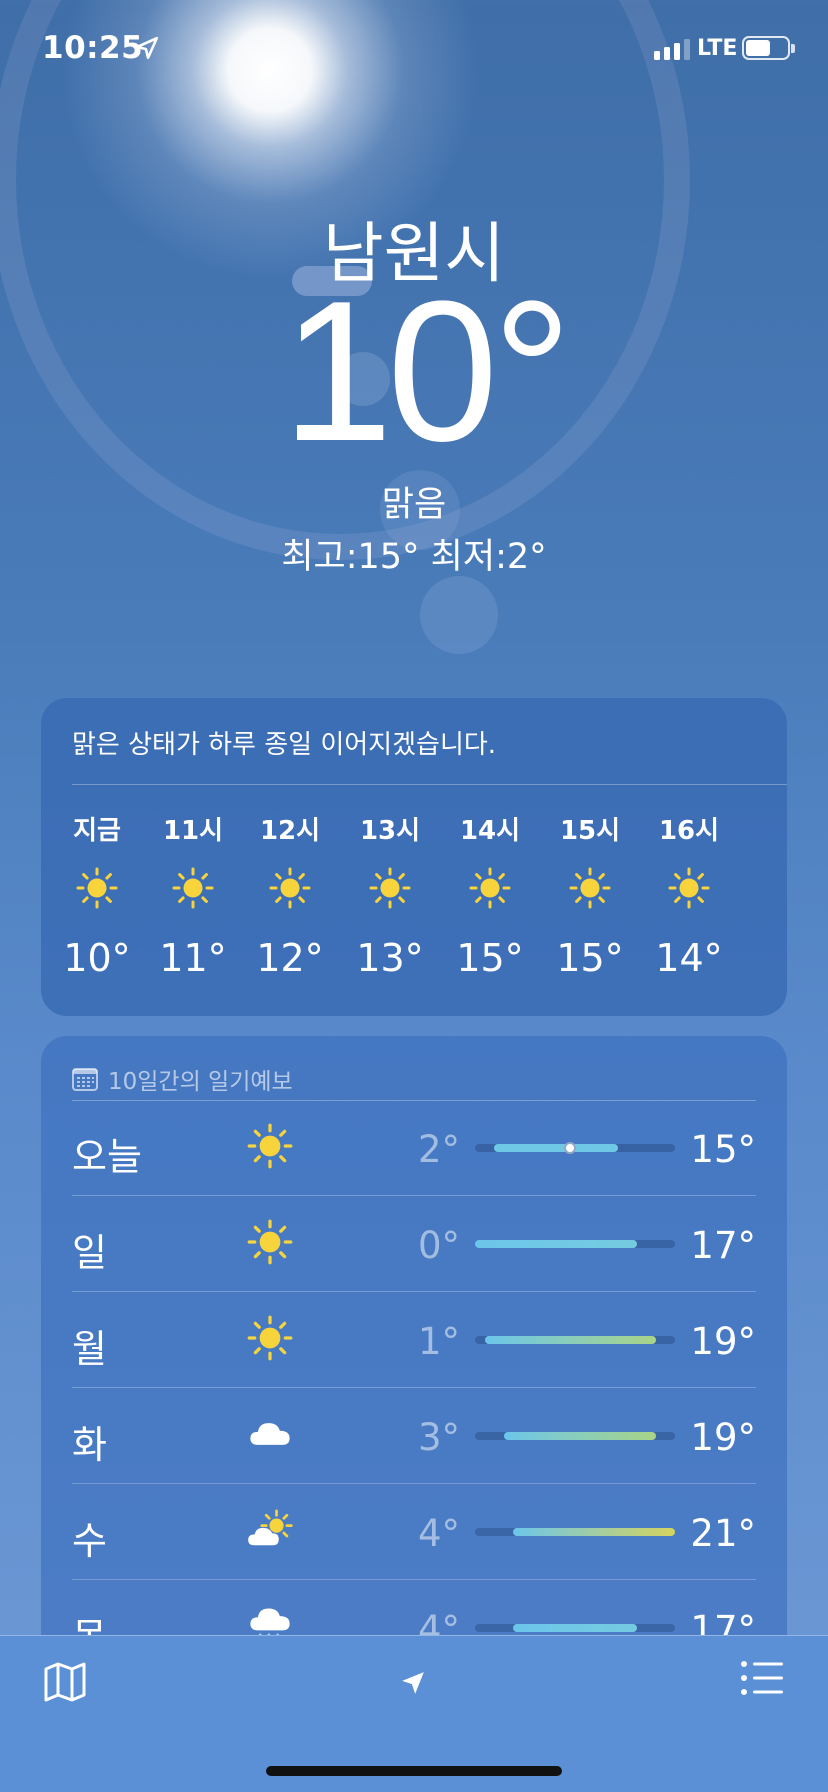 The height and width of the screenshot is (1792, 828). I want to click on day-low-temperature: 1°, so click(438, 1341).